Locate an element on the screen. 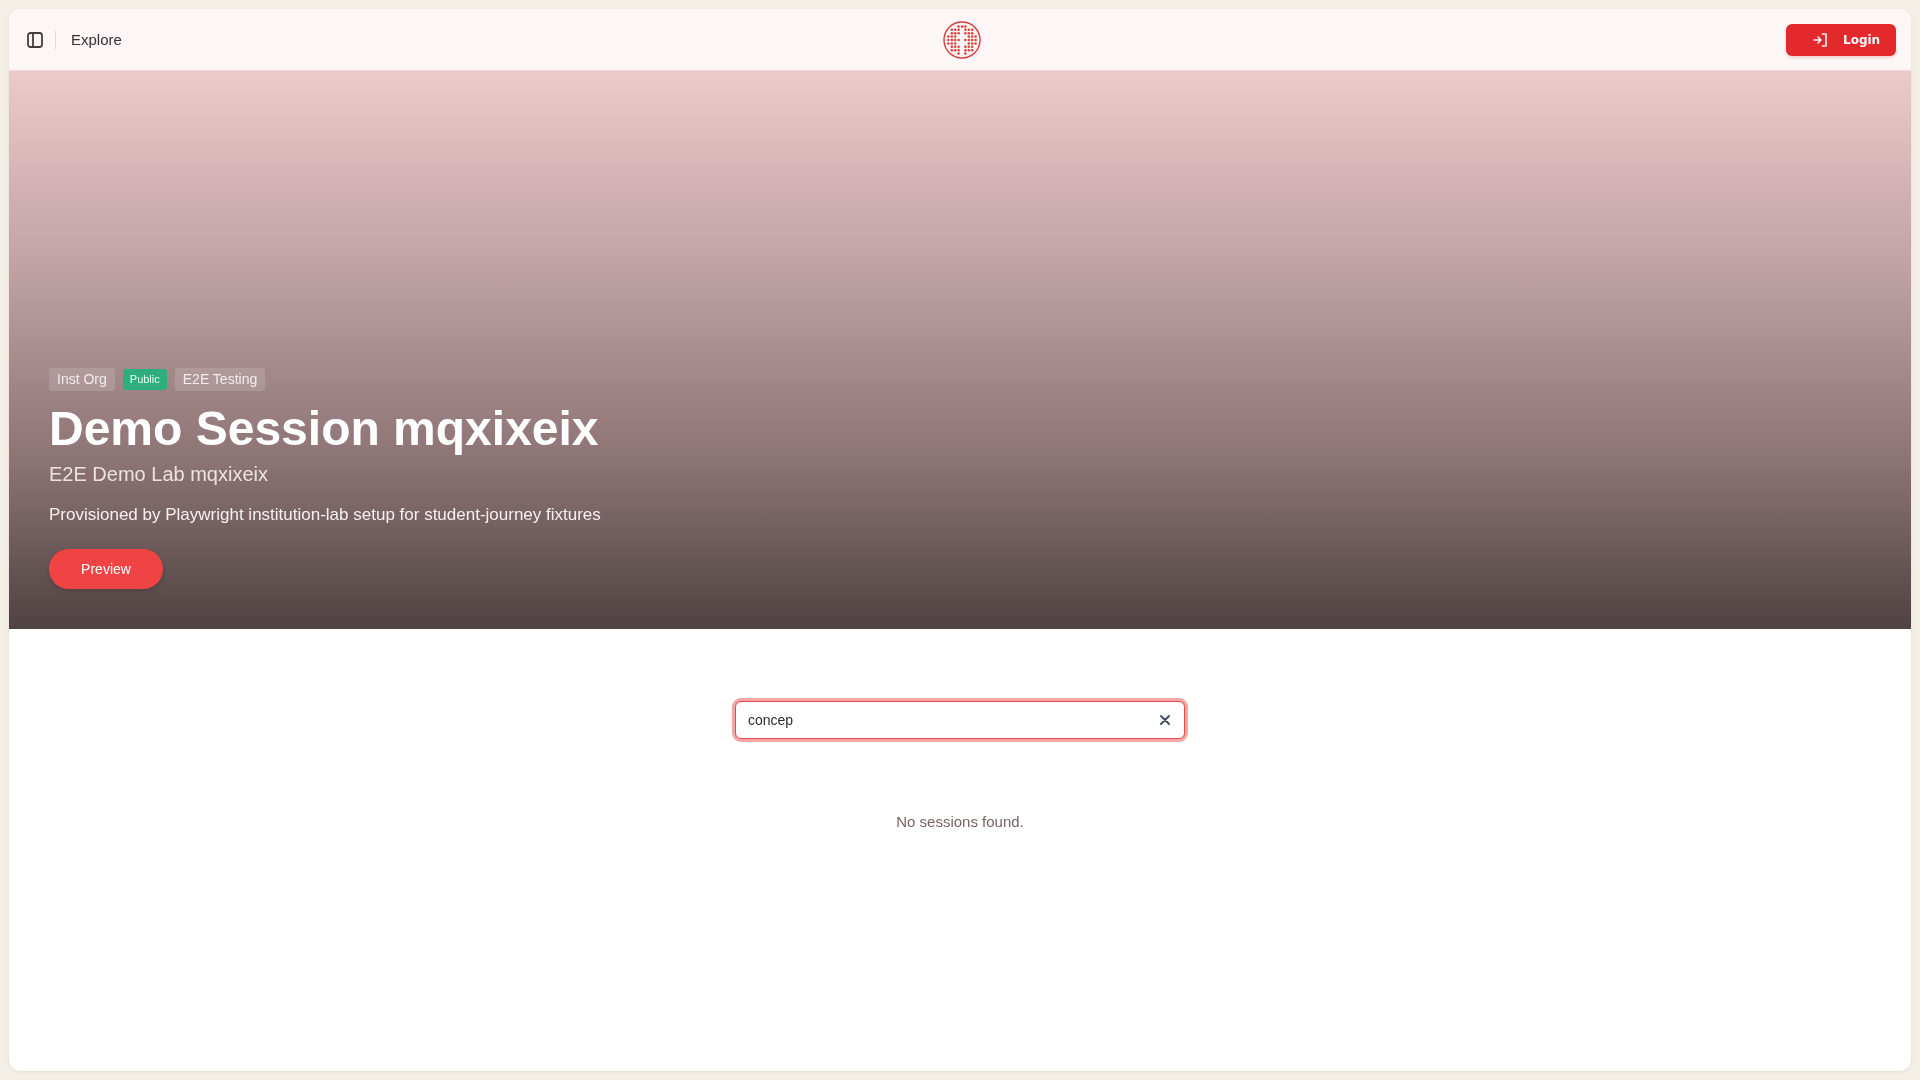  preview-button: Preview is located at coordinates (106, 569).